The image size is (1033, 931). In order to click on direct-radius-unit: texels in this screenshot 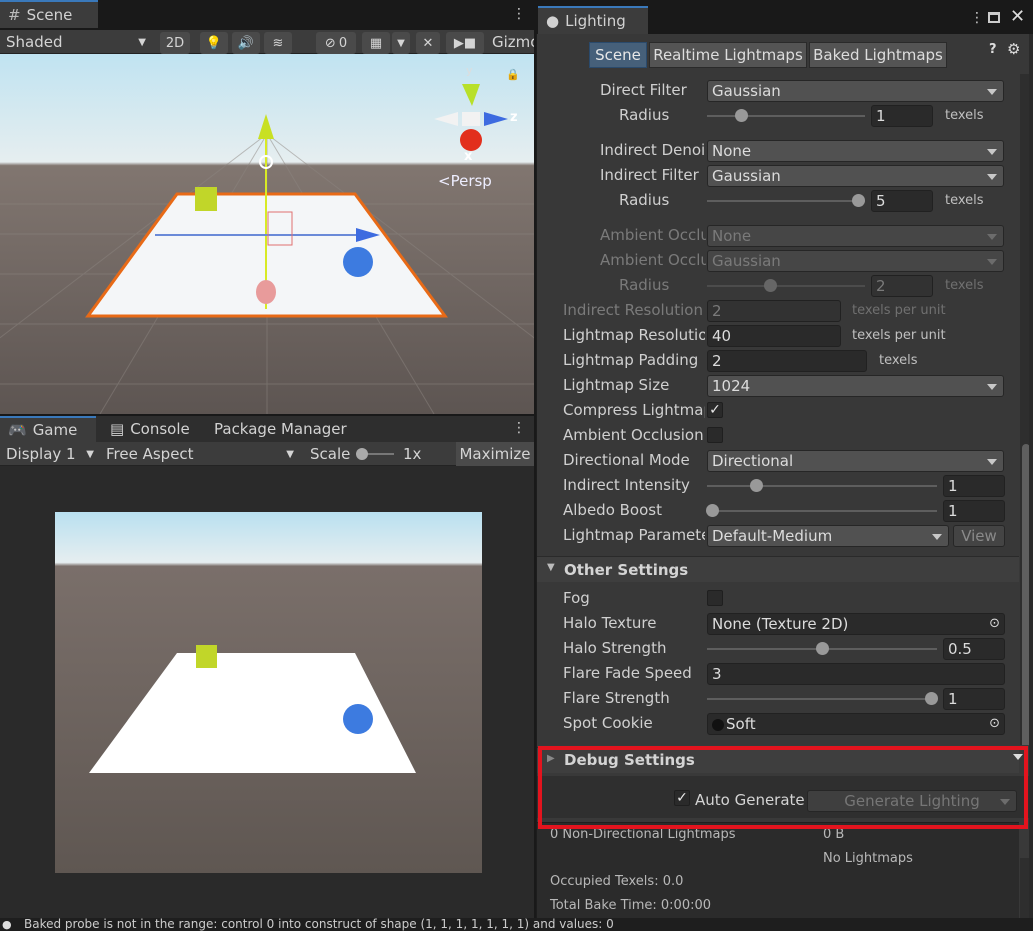, I will do `click(964, 115)`.